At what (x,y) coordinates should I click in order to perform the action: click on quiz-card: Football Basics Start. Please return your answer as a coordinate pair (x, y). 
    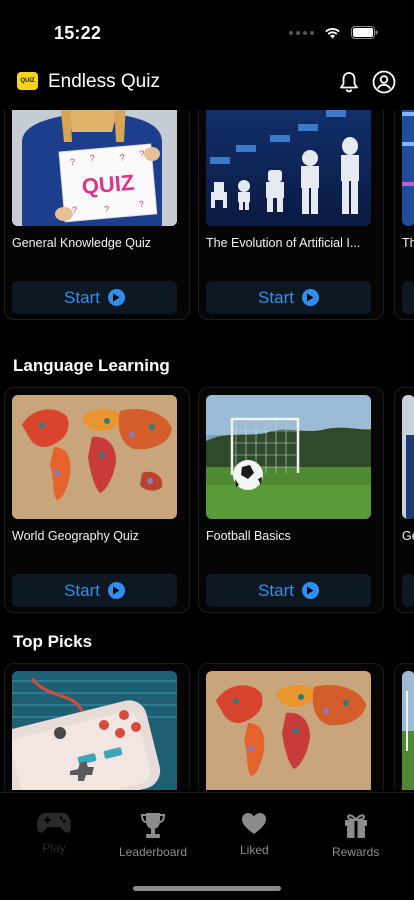
    Looking at the image, I should click on (291, 500).